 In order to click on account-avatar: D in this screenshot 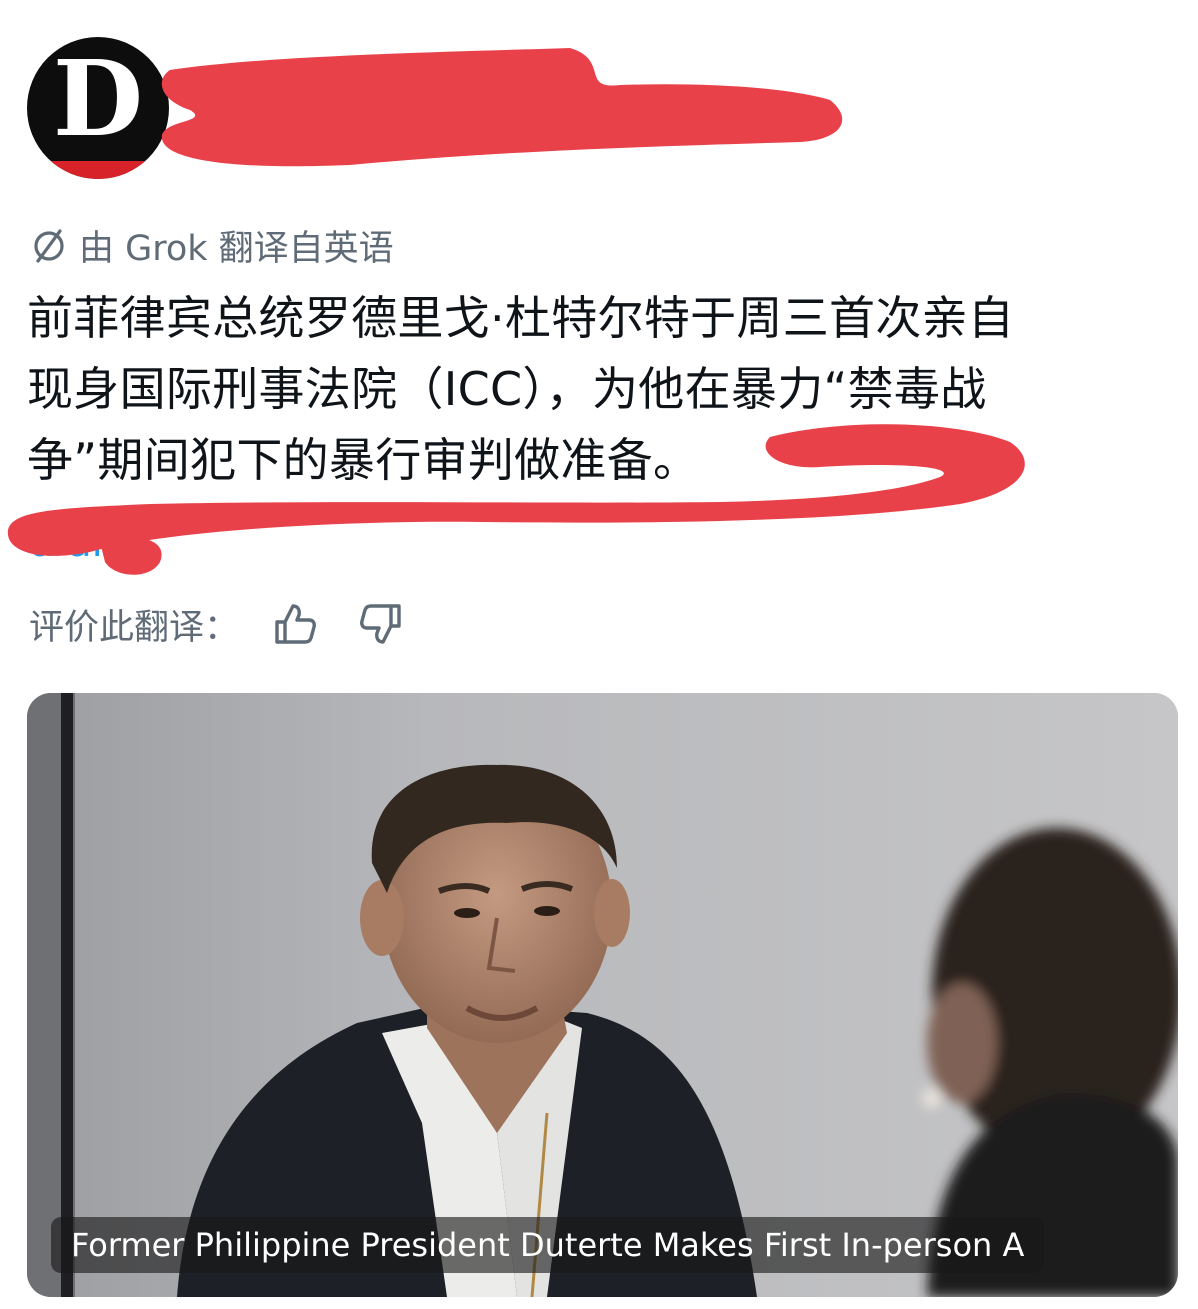, I will do `click(98, 108)`.